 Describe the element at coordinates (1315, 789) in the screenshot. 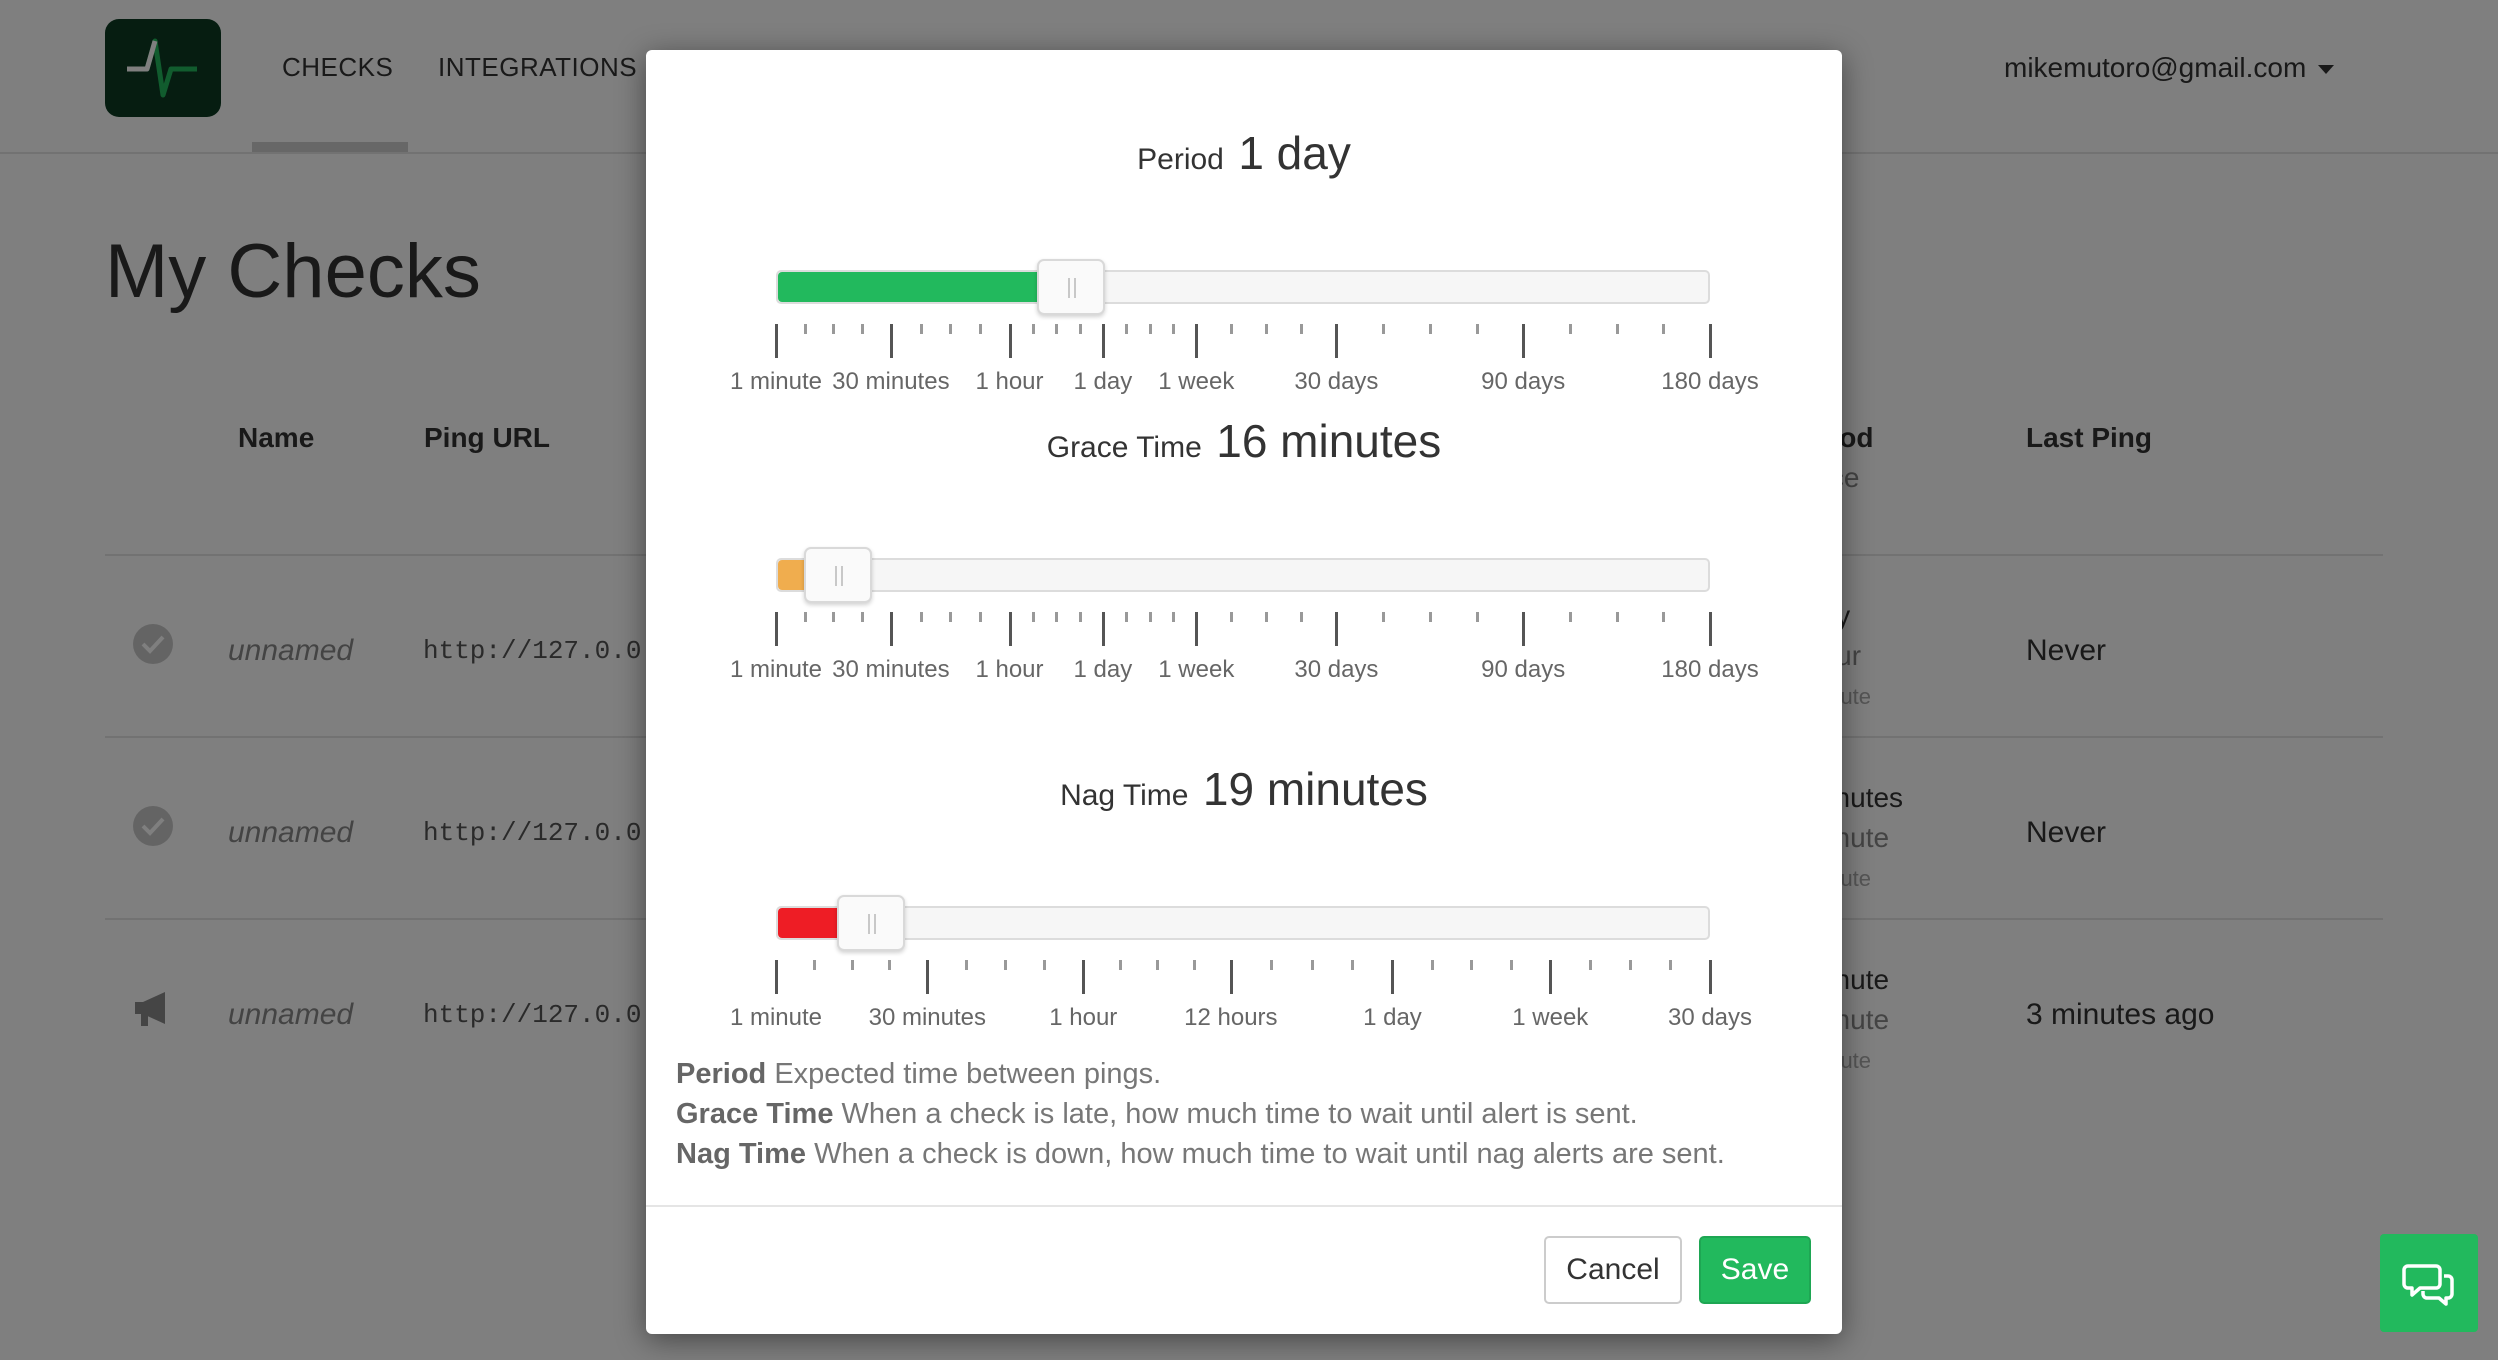

I see `nag-value-display: 19 minutes` at that location.